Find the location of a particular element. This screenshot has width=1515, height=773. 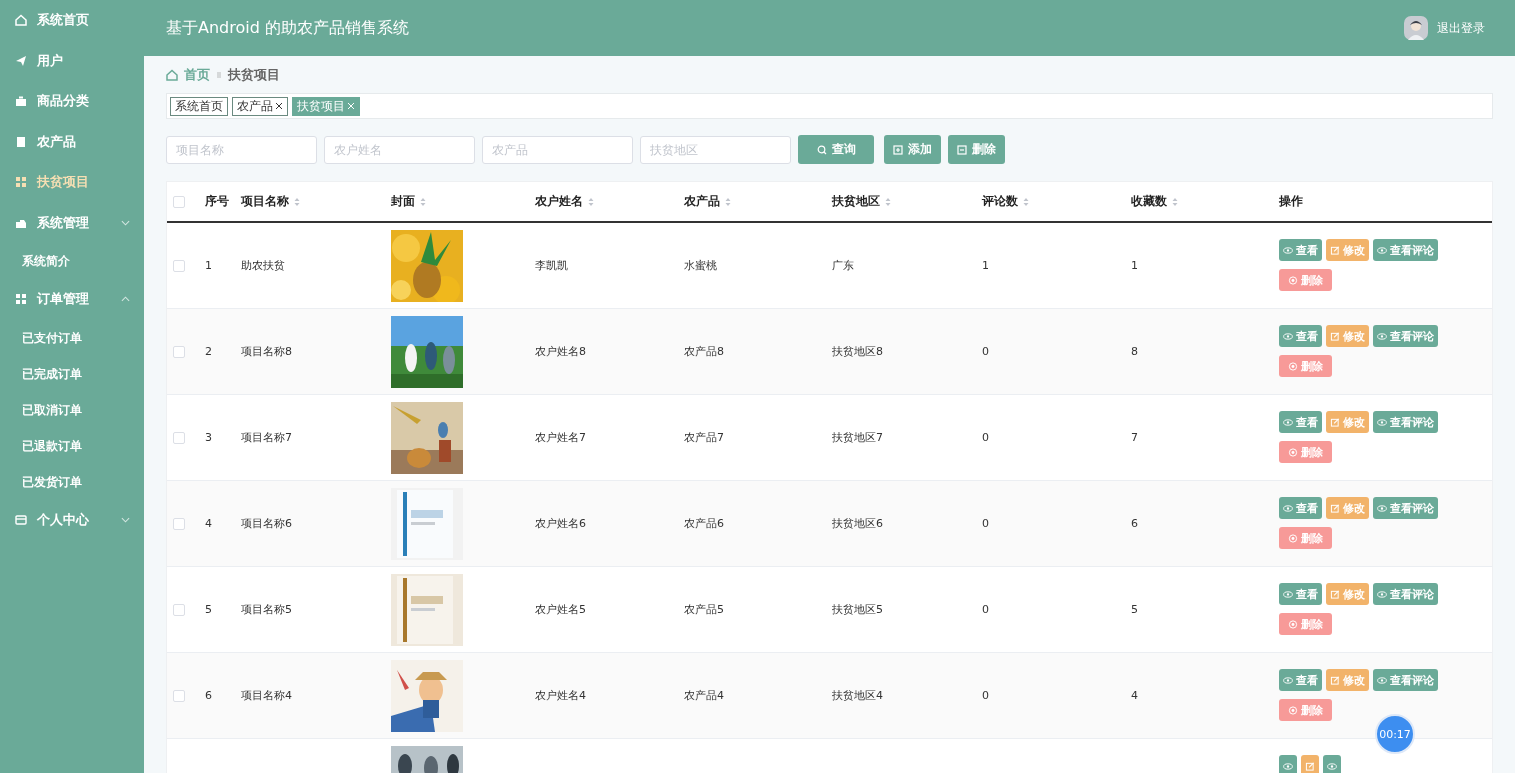

table-cell-text: 扶贫地区4 is located at coordinates (858, 695).